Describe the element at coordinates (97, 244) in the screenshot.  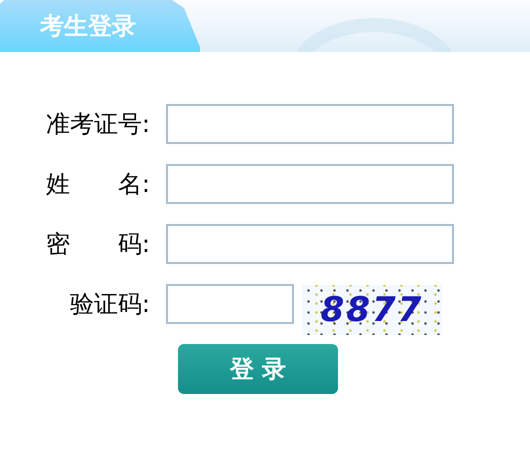
I see `field-label: 密 码:` at that location.